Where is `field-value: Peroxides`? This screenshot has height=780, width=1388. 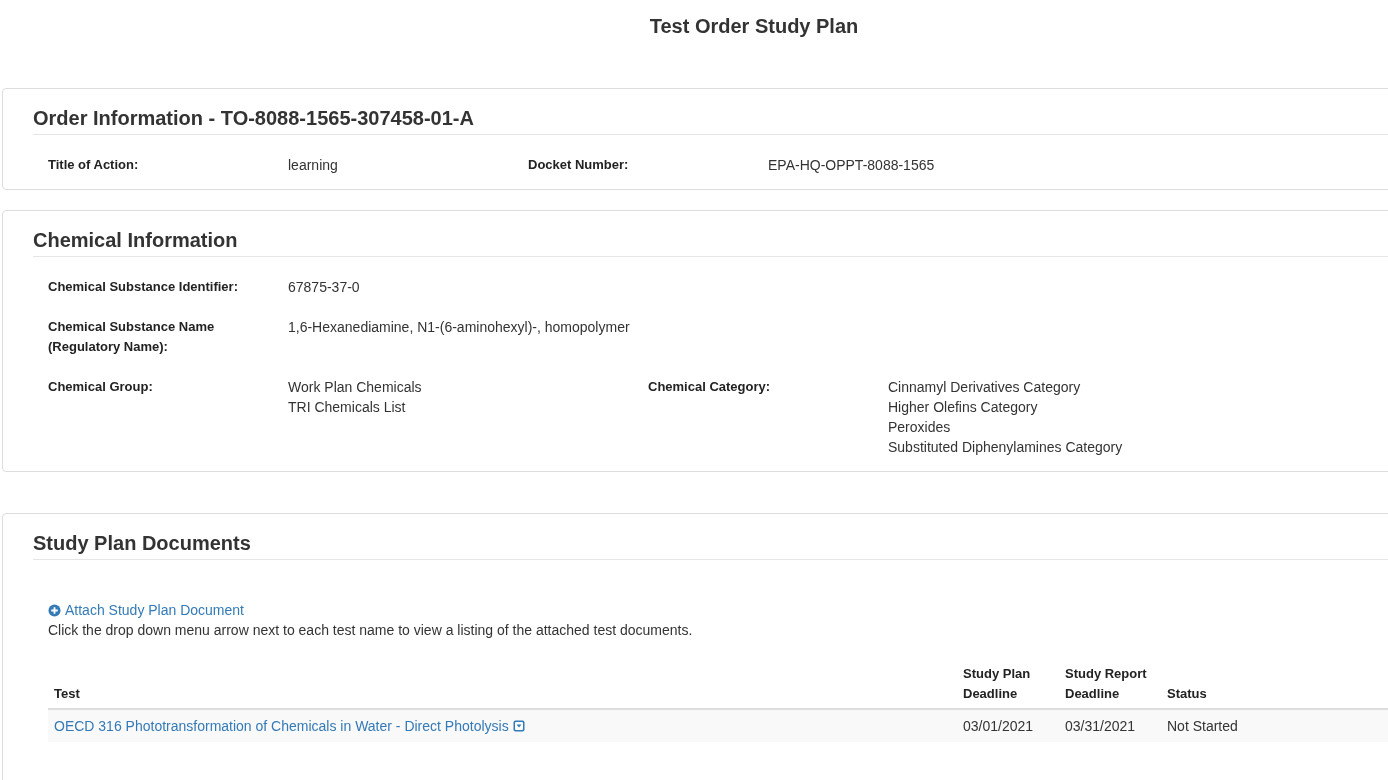
field-value: Peroxides is located at coordinates (919, 427).